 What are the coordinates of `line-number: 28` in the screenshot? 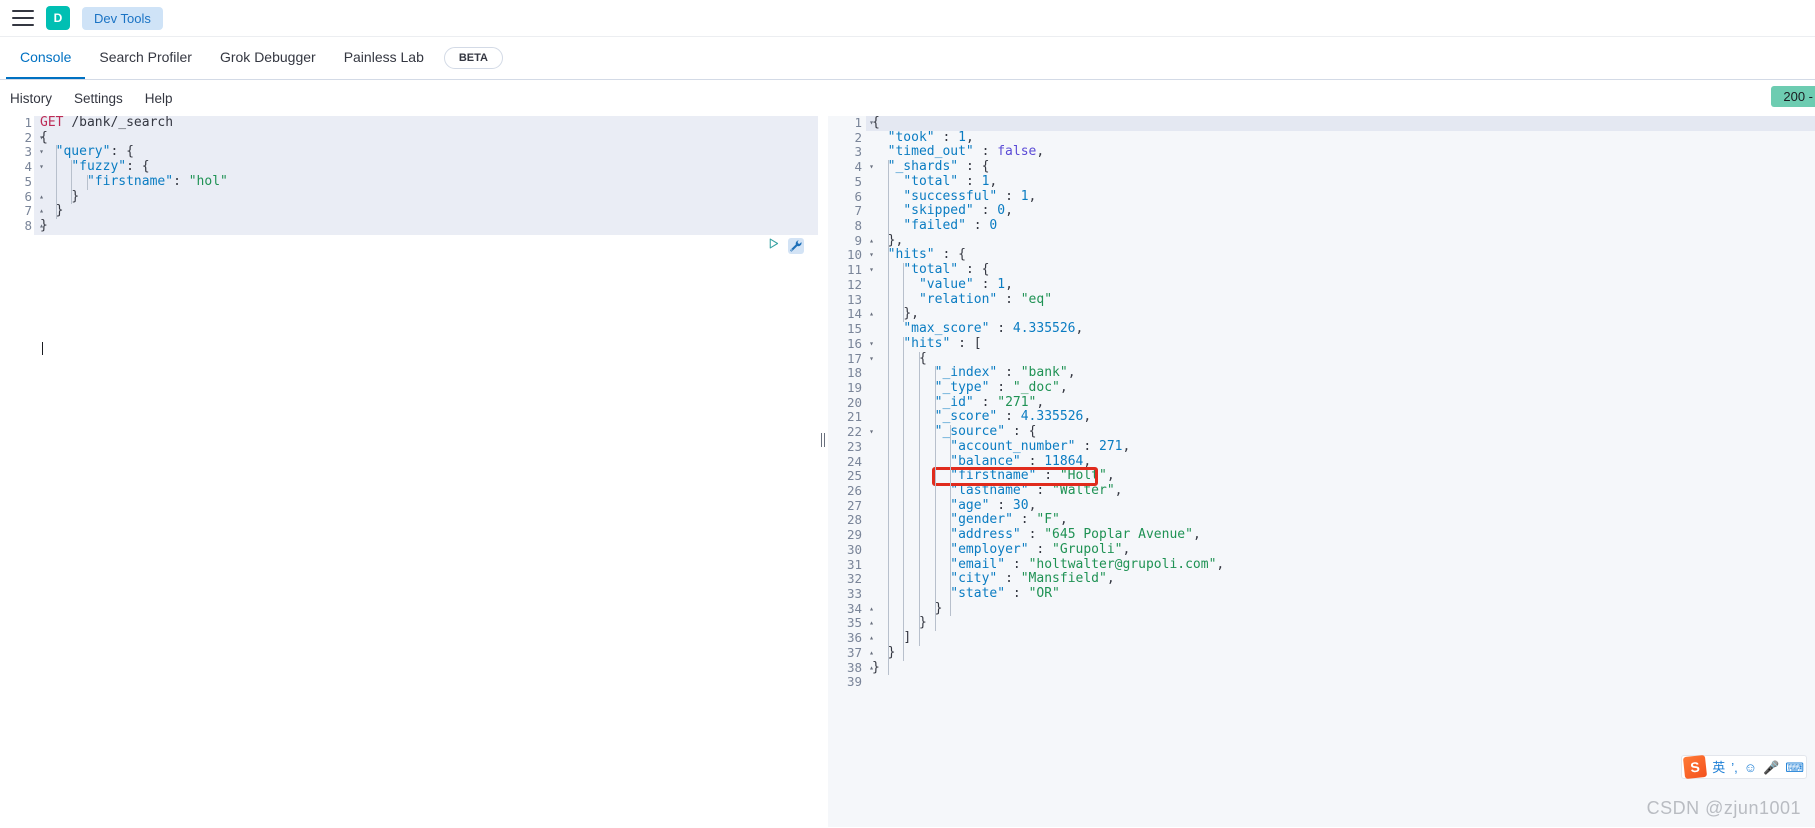 It's located at (854, 520).